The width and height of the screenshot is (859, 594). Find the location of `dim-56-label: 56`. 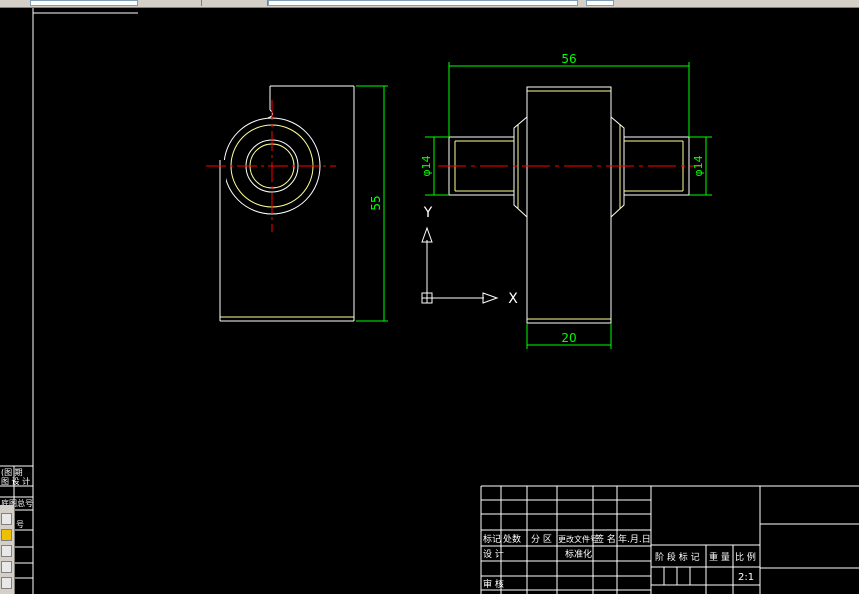

dim-56-label: 56 is located at coordinates (568, 59).